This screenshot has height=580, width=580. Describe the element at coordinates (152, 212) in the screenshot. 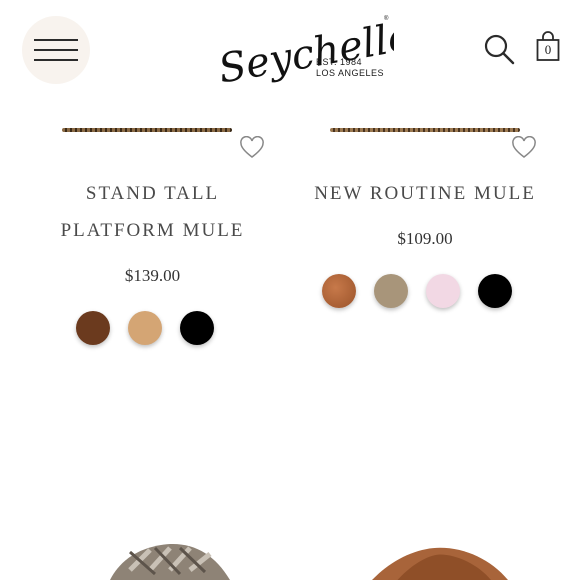

I see `product-name: STAND TALL PLATFORM MULE` at that location.